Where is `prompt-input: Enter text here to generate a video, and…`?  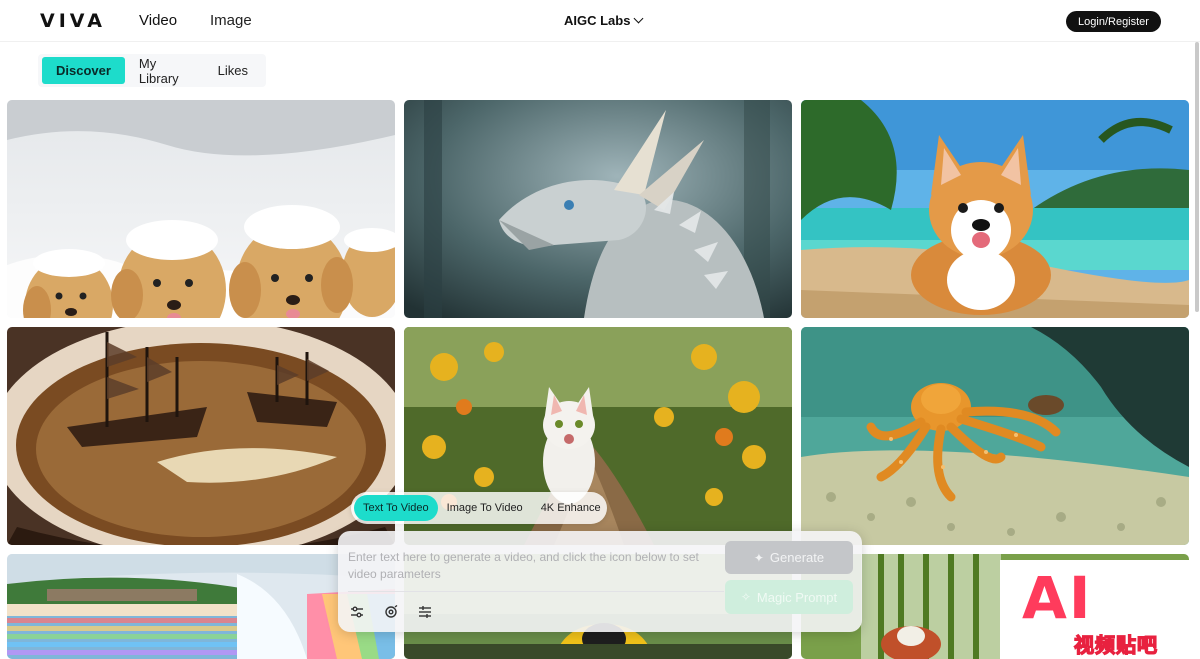
prompt-input: Enter text here to generate a video, and… is located at coordinates (533, 566).